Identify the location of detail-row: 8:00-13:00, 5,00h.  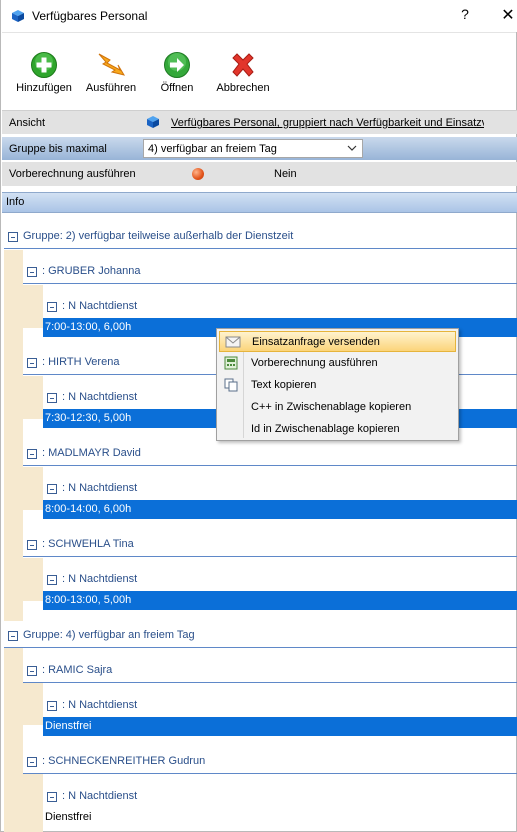
(280, 600).